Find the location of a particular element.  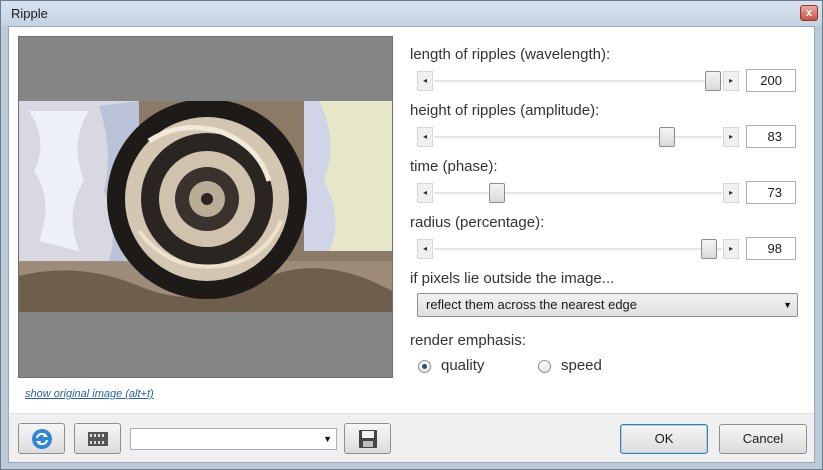

wavelength-track is located at coordinates (578, 81).